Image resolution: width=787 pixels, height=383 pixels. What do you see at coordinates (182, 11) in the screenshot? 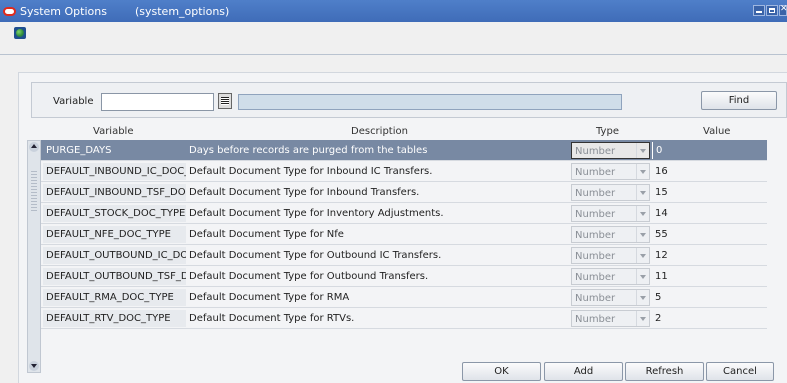
I see `form-name: (system_options)` at bounding box center [182, 11].